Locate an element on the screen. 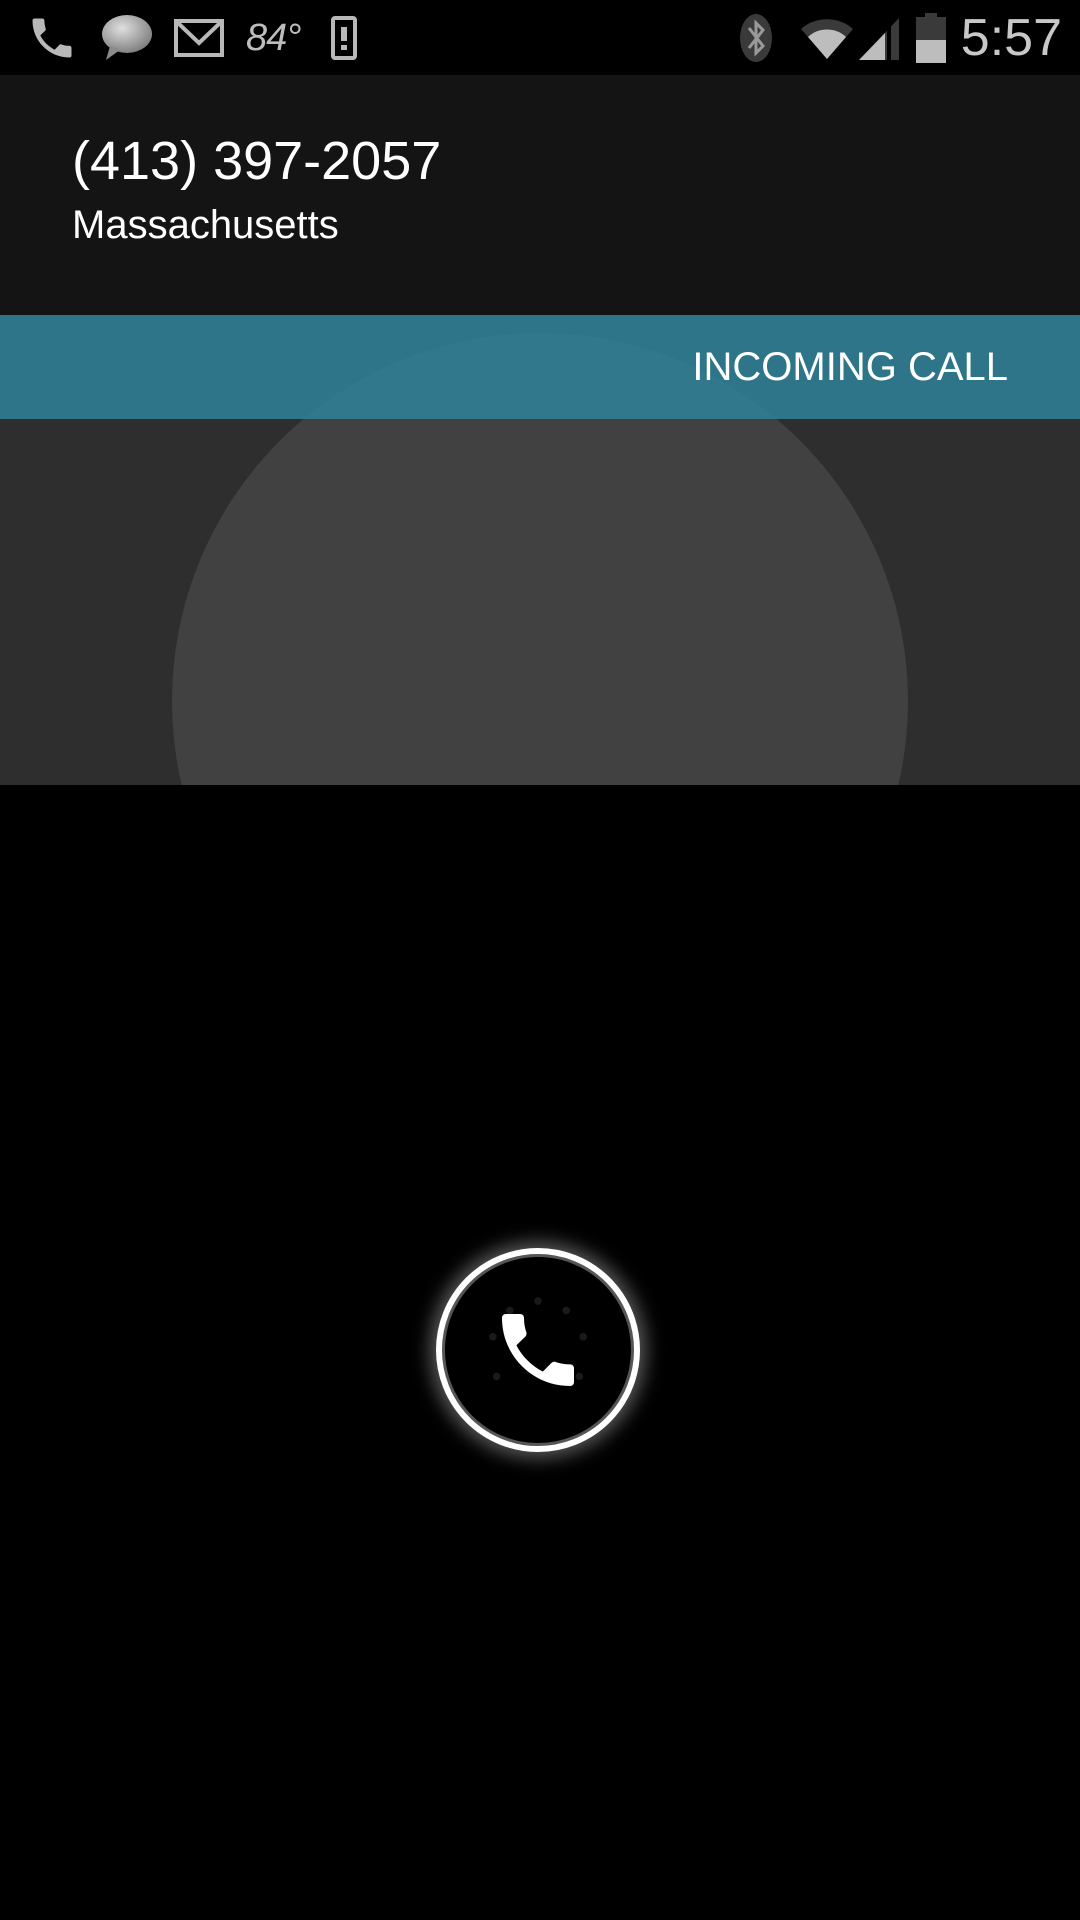 This screenshot has height=1920, width=1080. call-state-banner: INCOMING CALL is located at coordinates (540, 367).